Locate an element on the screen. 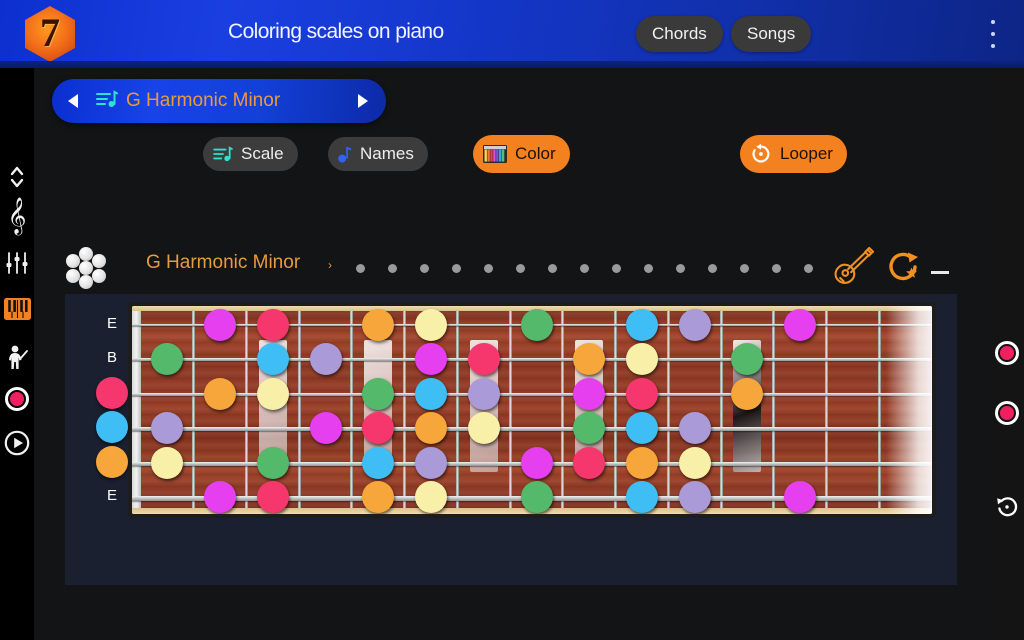 This screenshot has height=640, width=1024. names-toggle-button: Names is located at coordinates (378, 154).